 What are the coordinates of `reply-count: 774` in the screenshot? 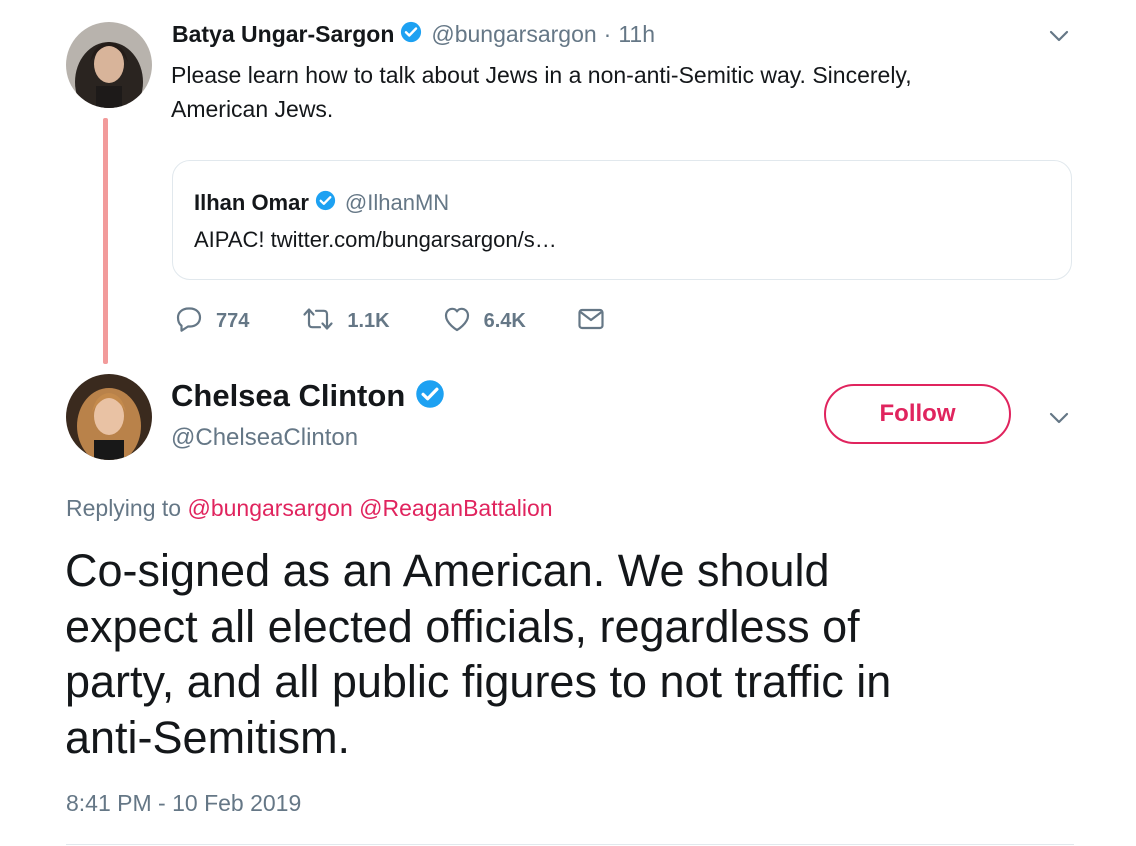 It's located at (233, 321).